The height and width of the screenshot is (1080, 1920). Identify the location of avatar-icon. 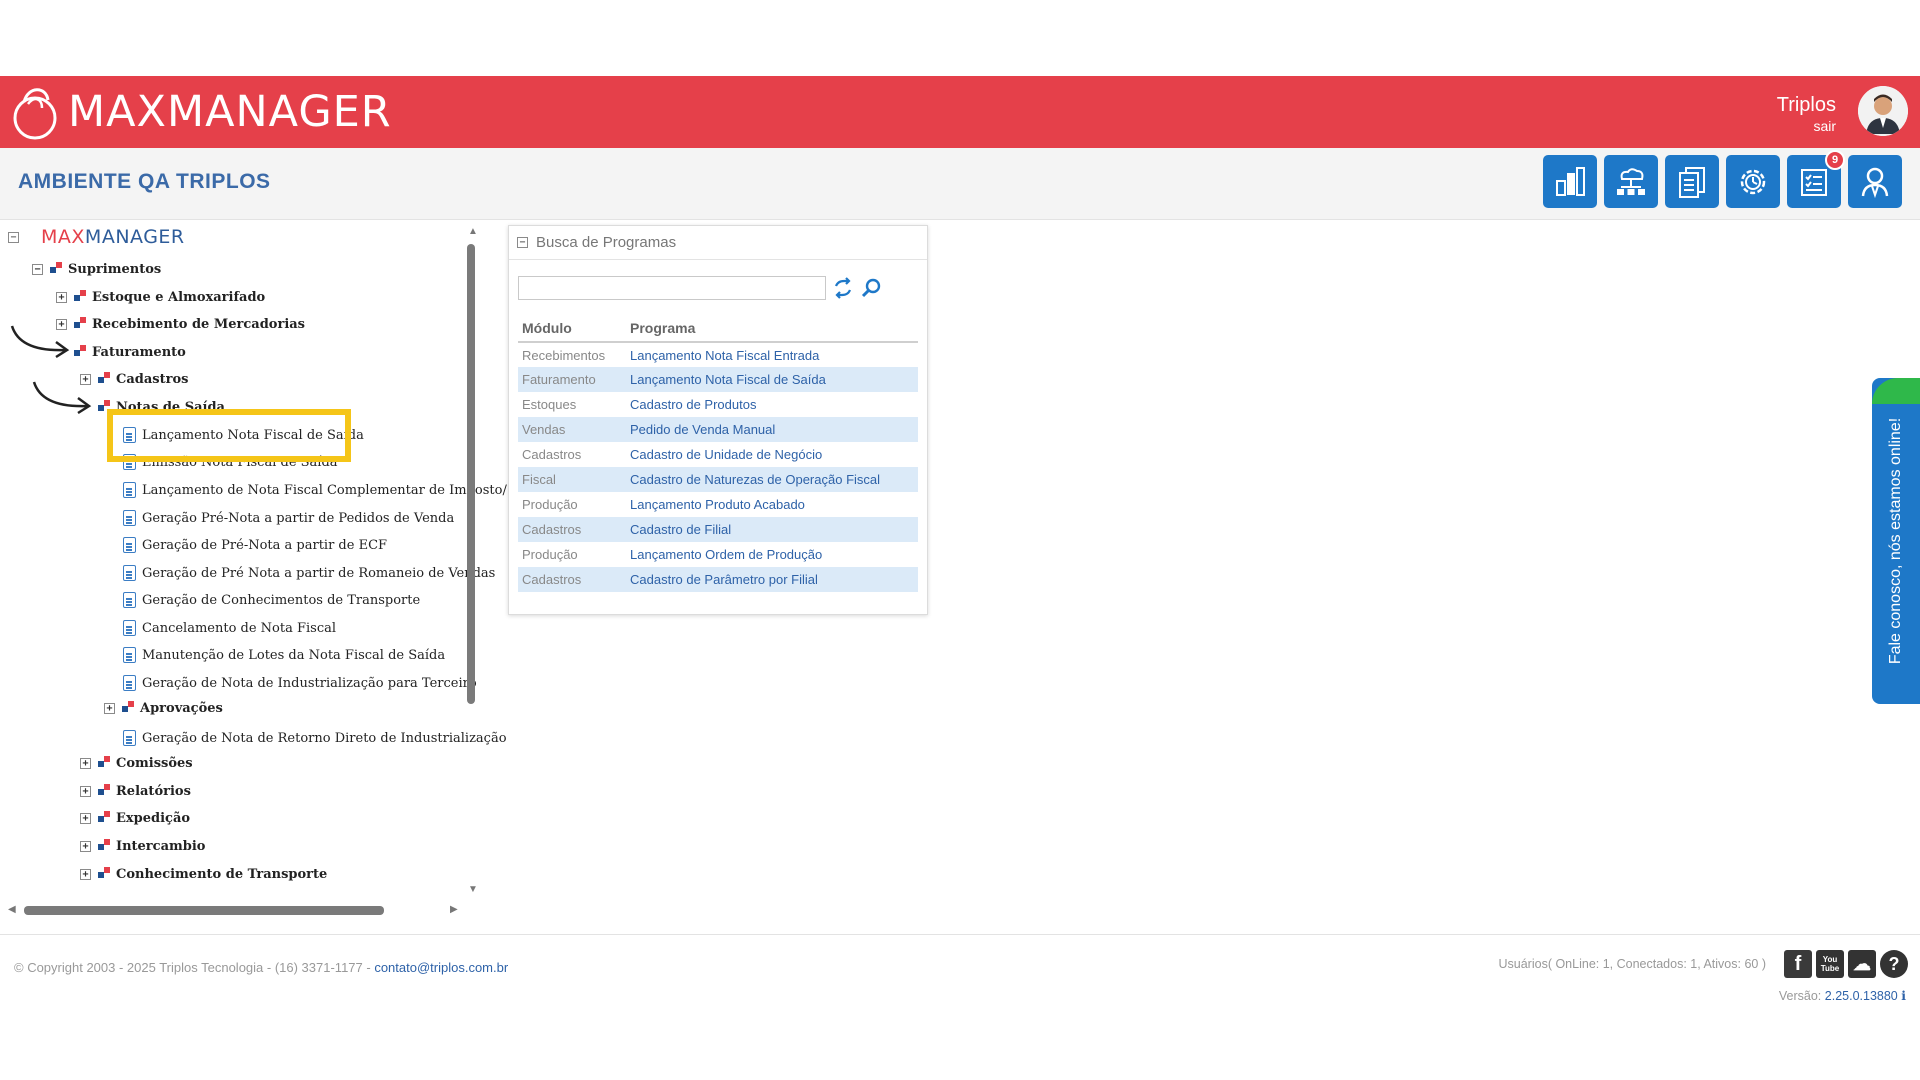
(1883, 111).